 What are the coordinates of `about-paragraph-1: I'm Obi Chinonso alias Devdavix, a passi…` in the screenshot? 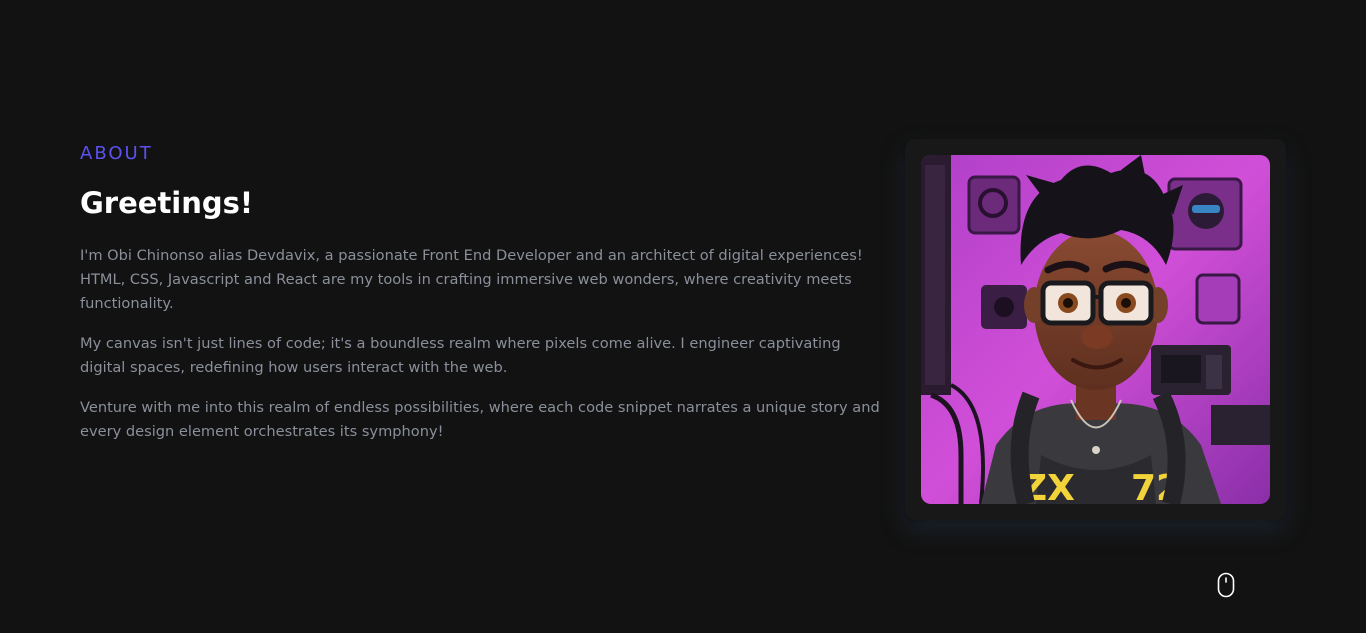 It's located at (471, 279).